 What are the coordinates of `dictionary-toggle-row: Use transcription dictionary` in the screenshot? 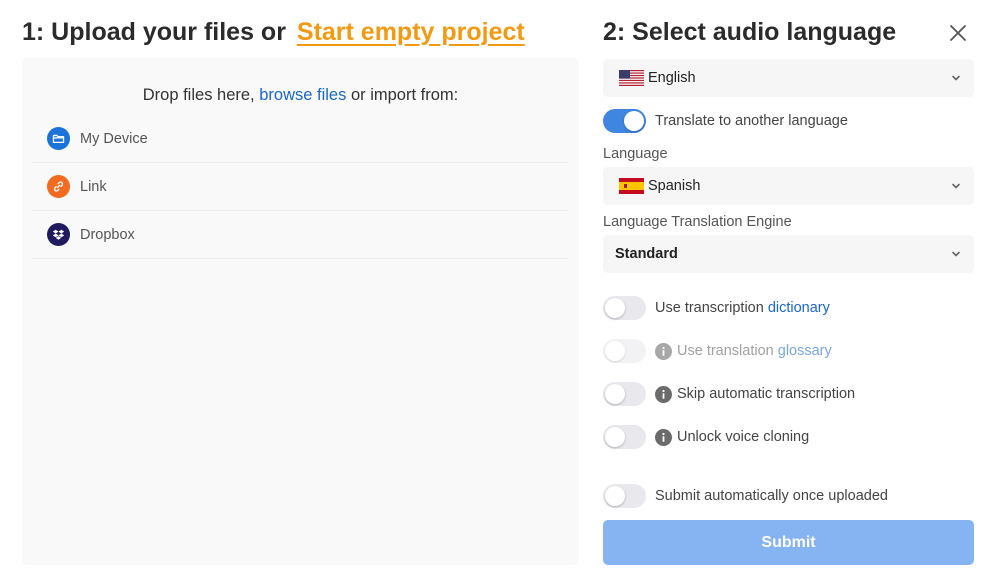 It's located at (716, 308).